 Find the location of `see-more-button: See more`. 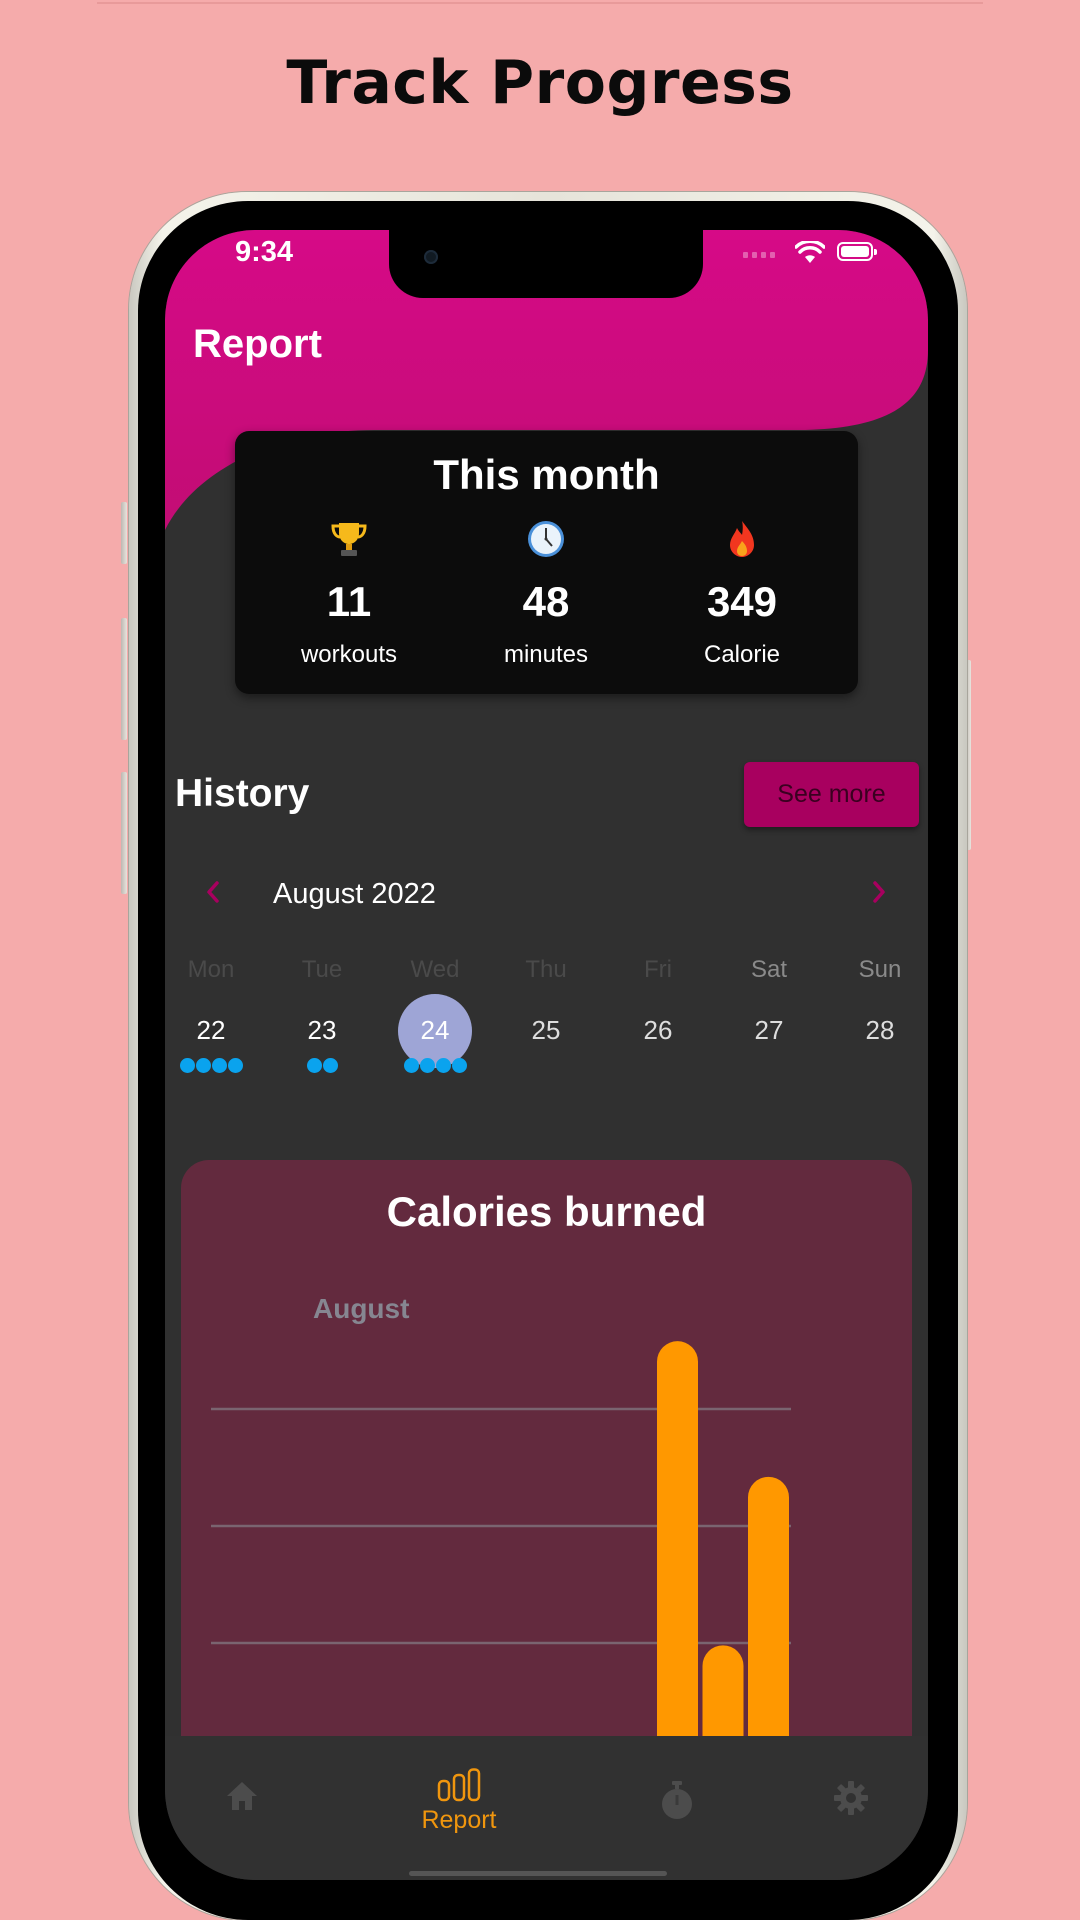

see-more-button: See more is located at coordinates (831, 794).